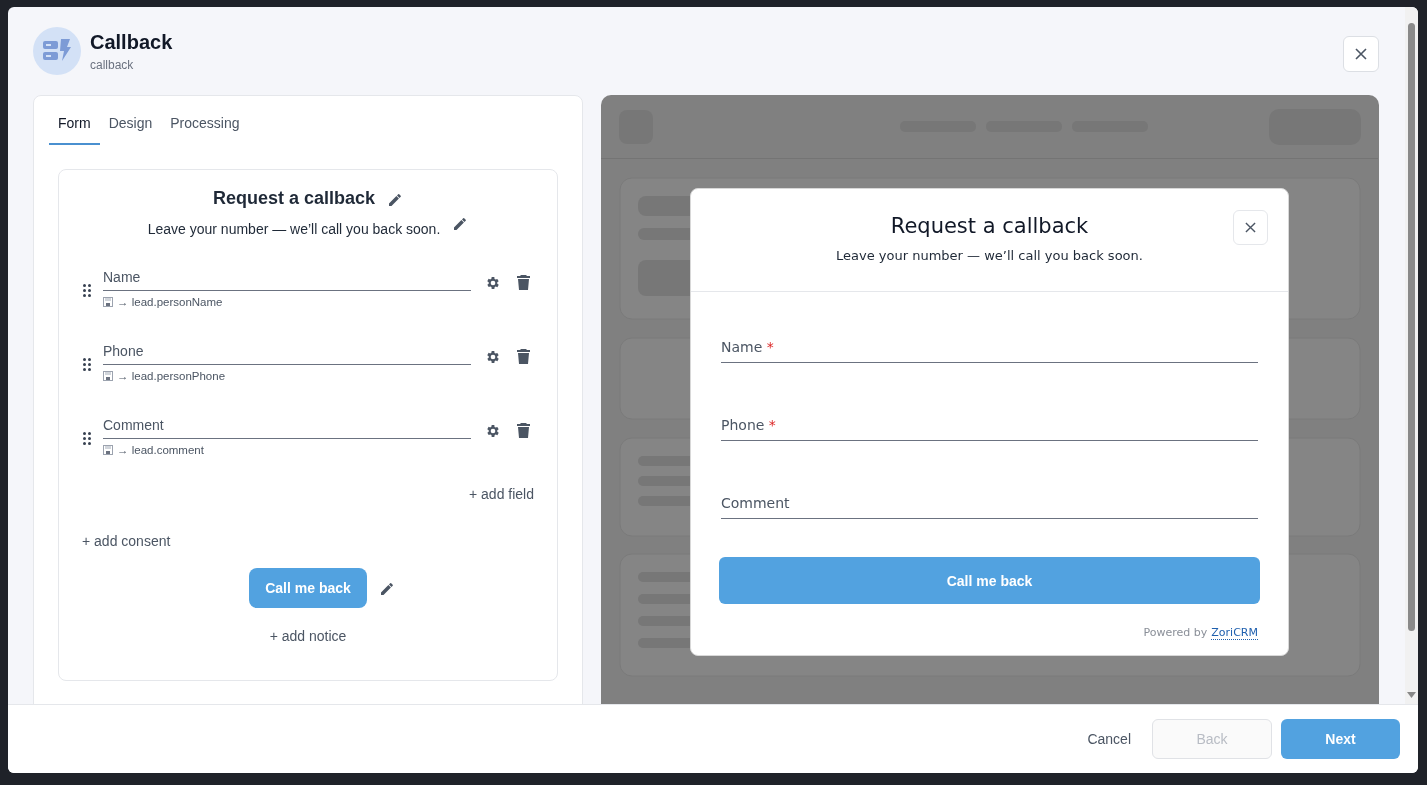 Image resolution: width=1427 pixels, height=785 pixels. Describe the element at coordinates (1411, 355) in the screenshot. I see `scrollbar` at that location.